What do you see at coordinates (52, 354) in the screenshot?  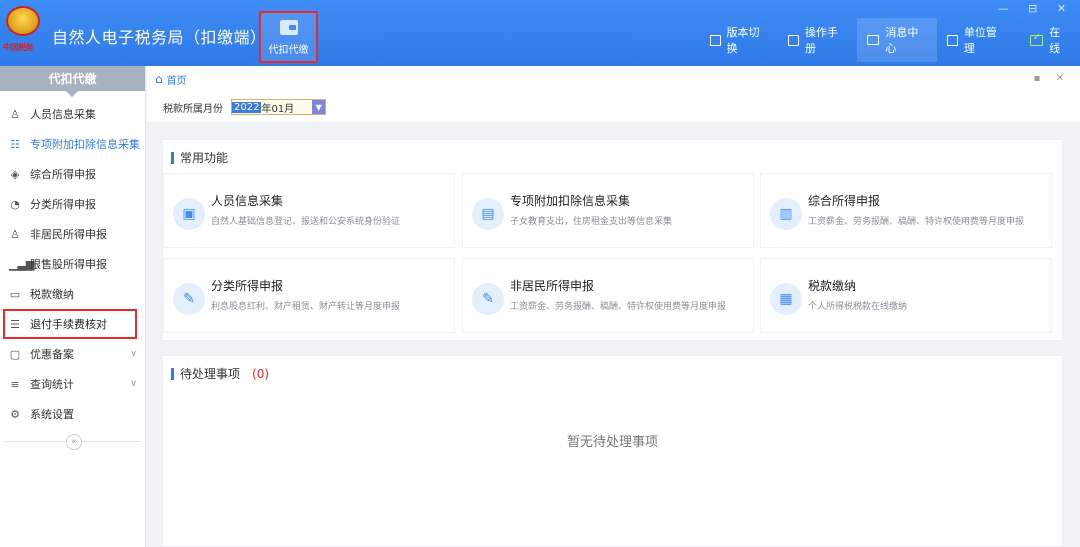 I see `sidebar-item-label: 优惠备案` at bounding box center [52, 354].